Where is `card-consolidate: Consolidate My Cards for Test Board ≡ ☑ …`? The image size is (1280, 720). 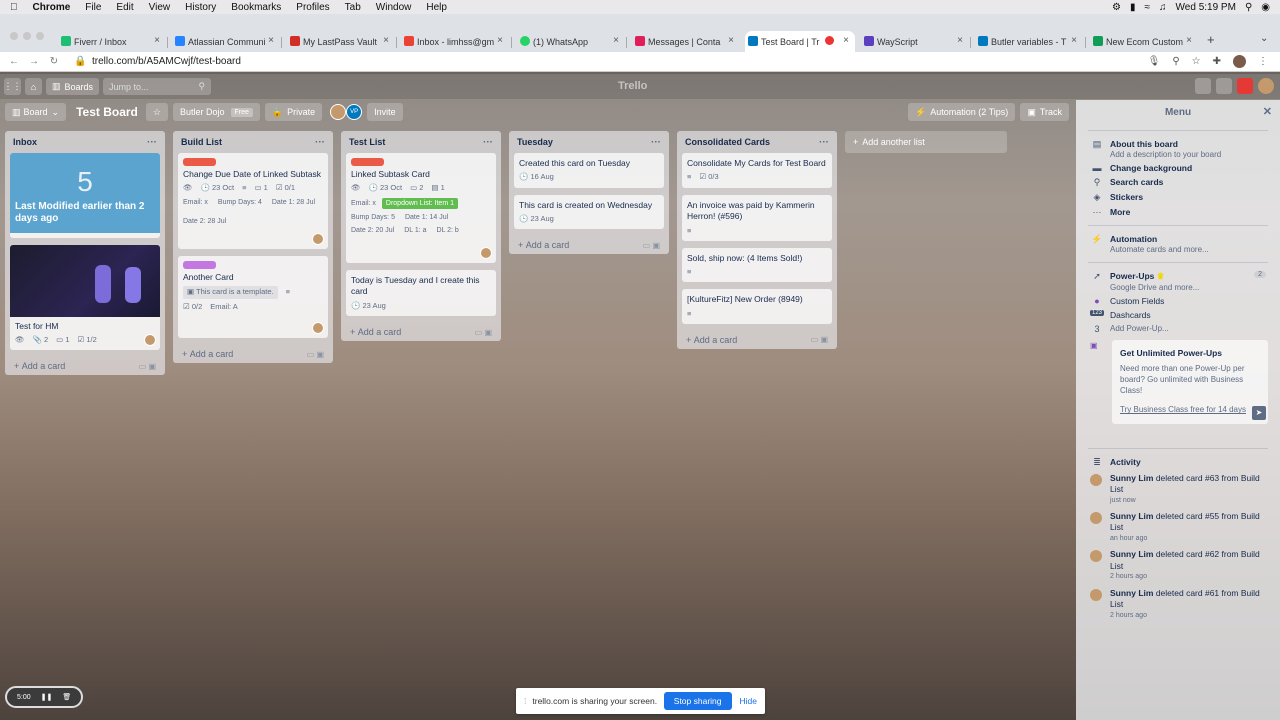
card-consolidate: Consolidate My Cards for Test Board ≡ ☑ … is located at coordinates (757, 170).